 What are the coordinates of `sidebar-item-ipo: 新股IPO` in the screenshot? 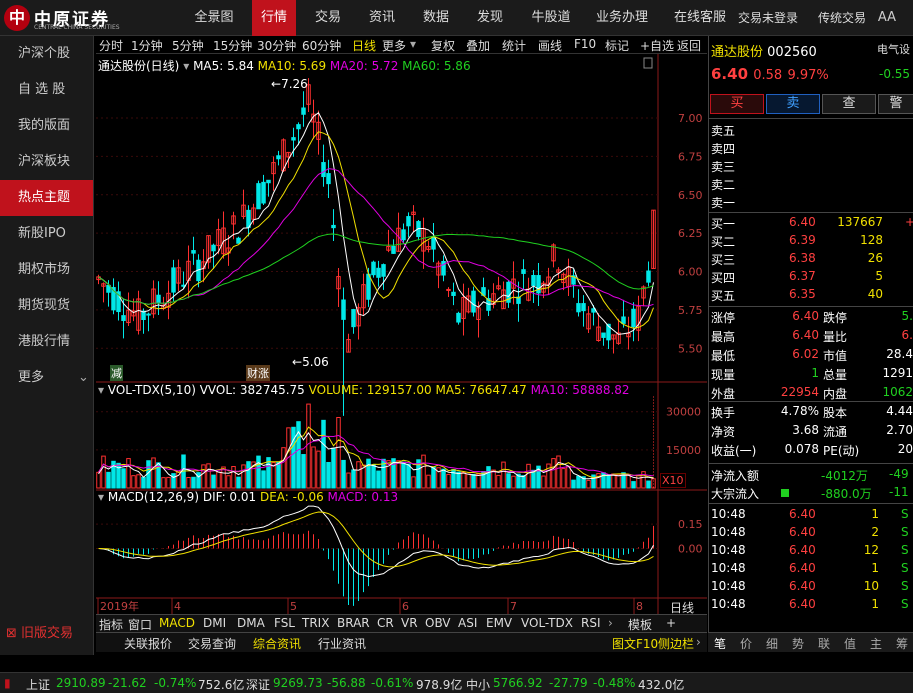 It's located at (46, 234).